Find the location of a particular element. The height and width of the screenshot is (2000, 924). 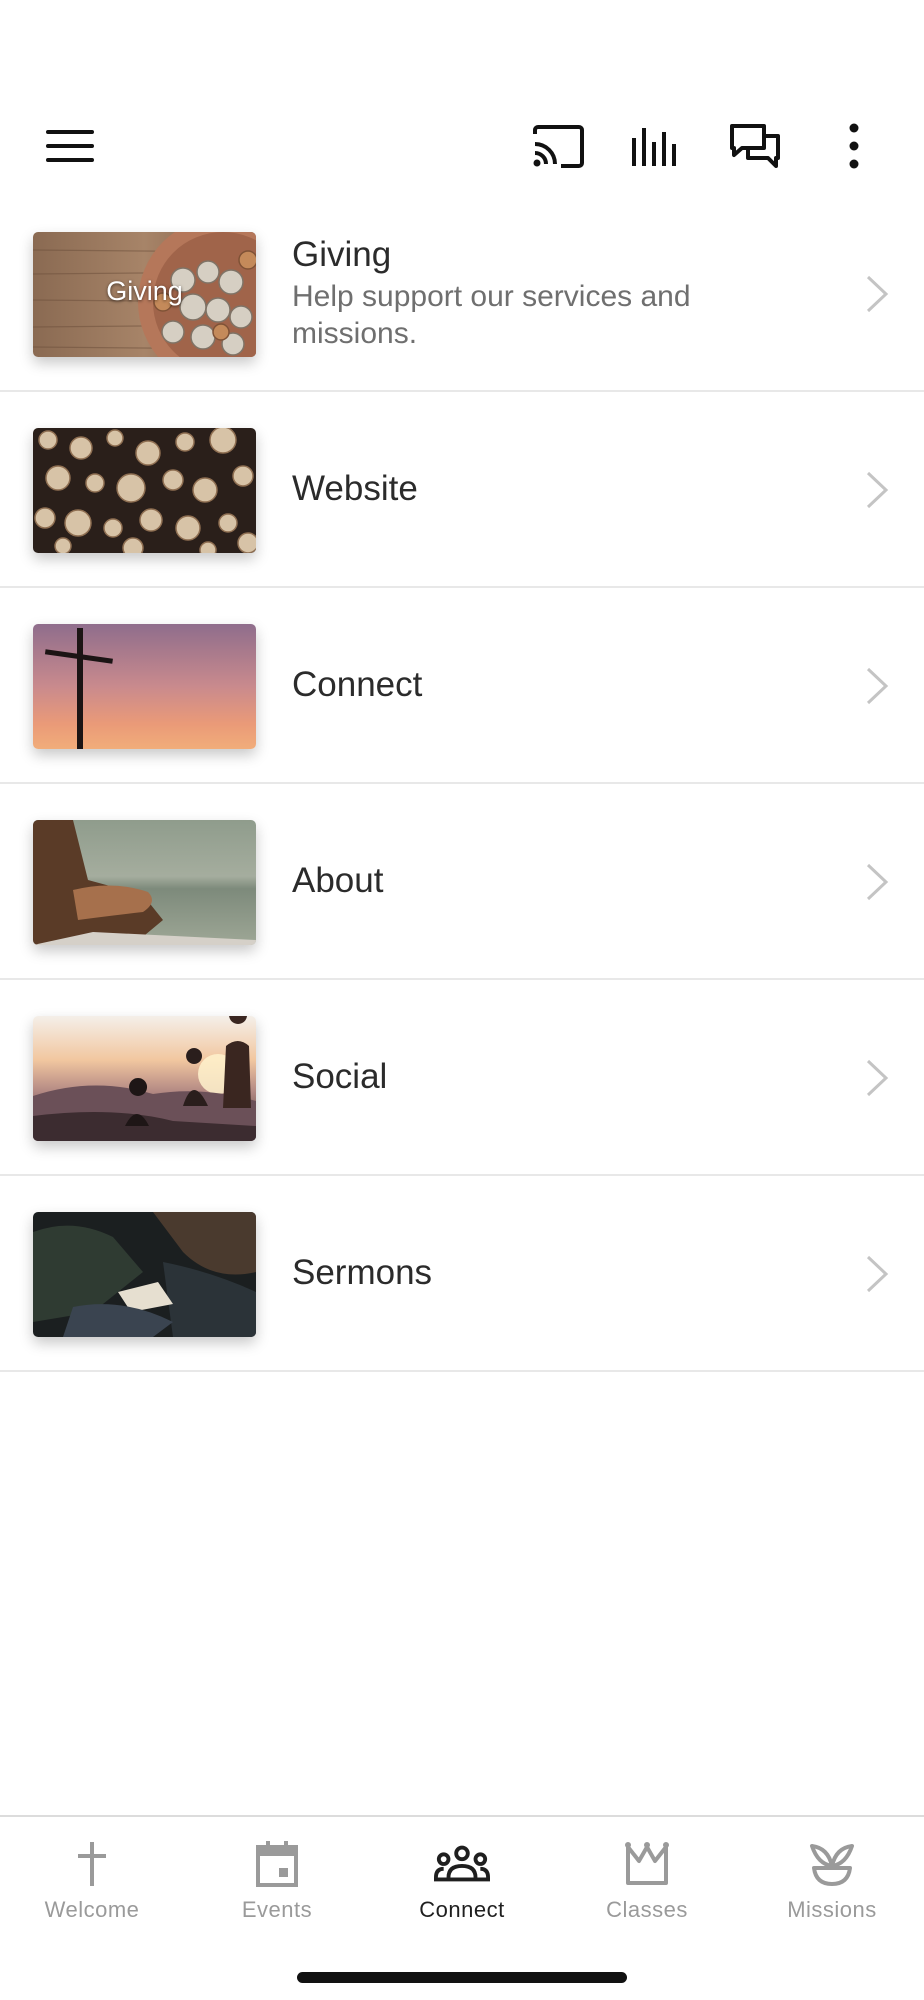

top-toolbar is located at coordinates (462, 100).